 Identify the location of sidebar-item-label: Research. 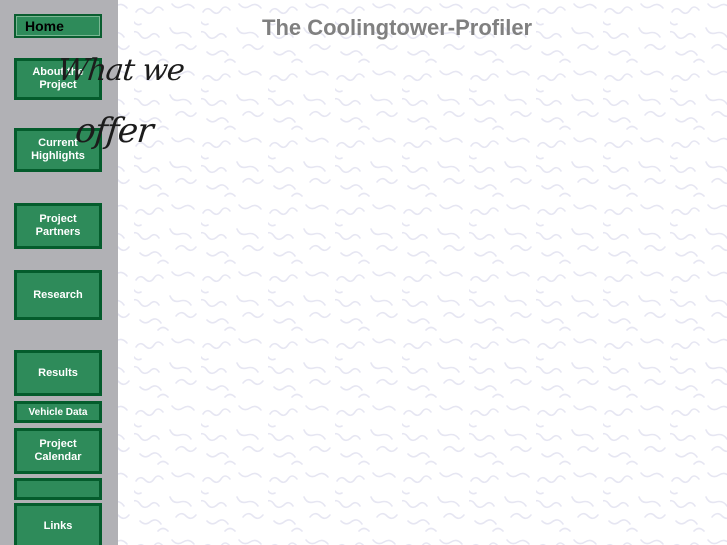
(58, 294).